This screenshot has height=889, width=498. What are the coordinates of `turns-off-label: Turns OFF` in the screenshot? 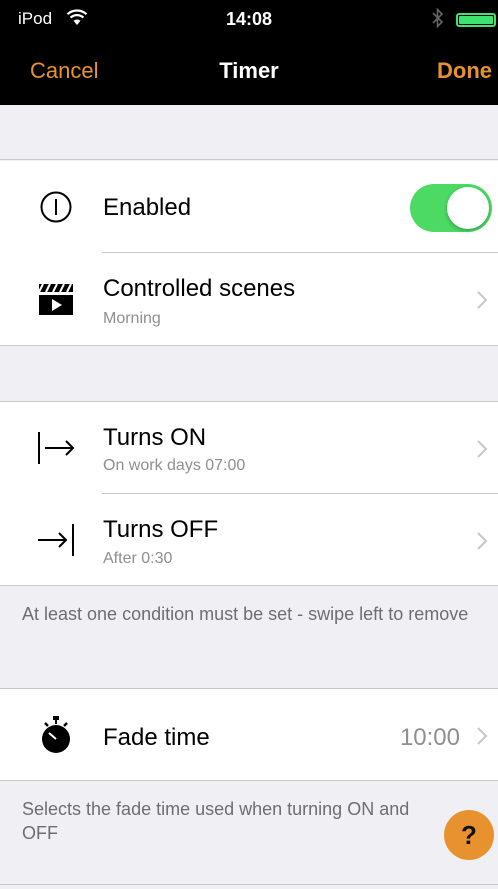 It's located at (161, 529).